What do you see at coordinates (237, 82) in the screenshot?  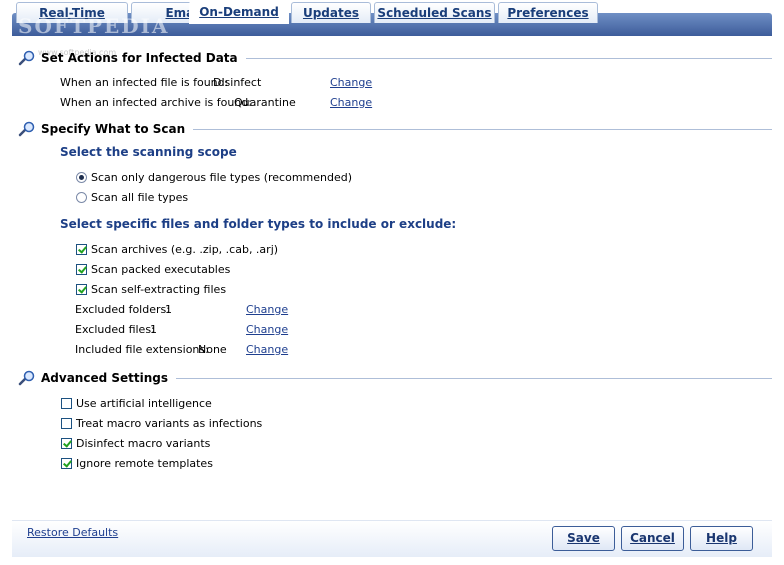 I see `infected-file-value: Disinfect` at bounding box center [237, 82].